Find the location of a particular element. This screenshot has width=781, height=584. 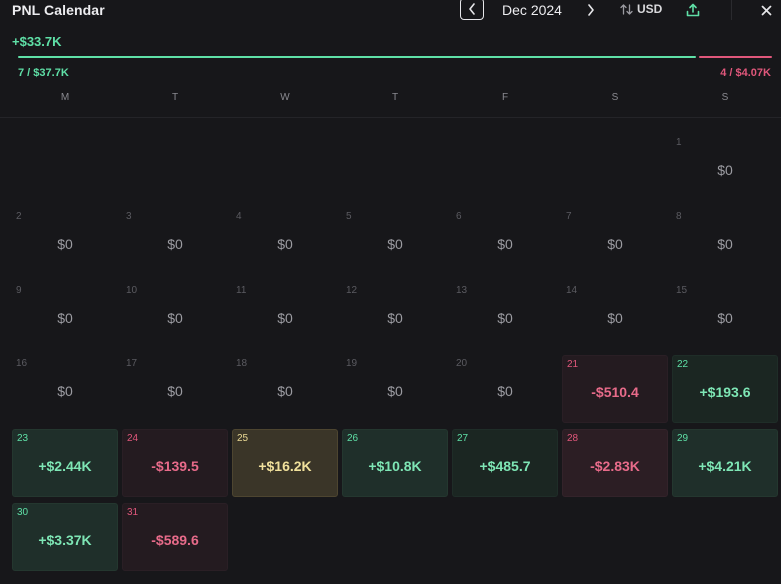

day-cell: 22 +$193.6 is located at coordinates (725, 389).